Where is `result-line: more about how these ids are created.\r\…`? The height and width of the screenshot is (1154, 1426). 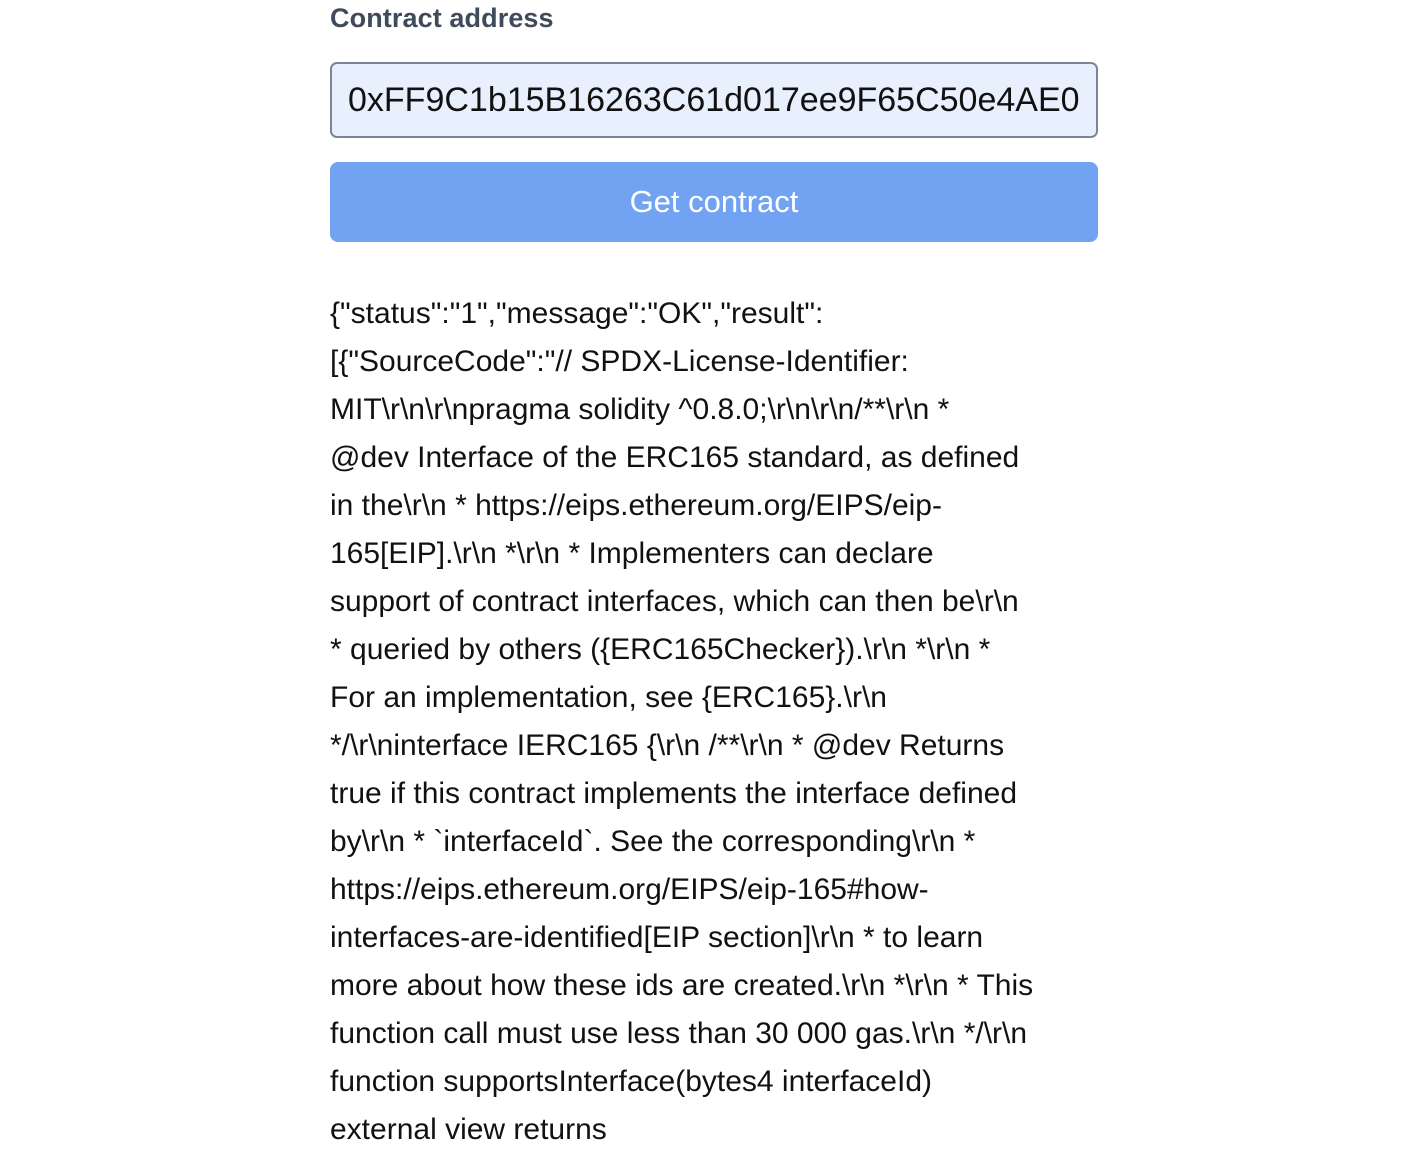 result-line: more about how these ids are created.\r\… is located at coordinates (682, 985).